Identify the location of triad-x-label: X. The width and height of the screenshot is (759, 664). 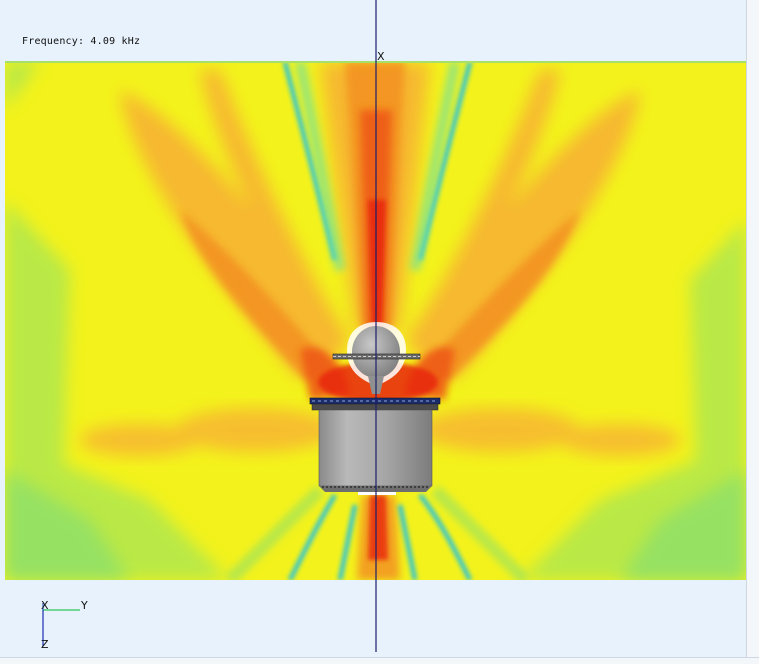
(45, 605).